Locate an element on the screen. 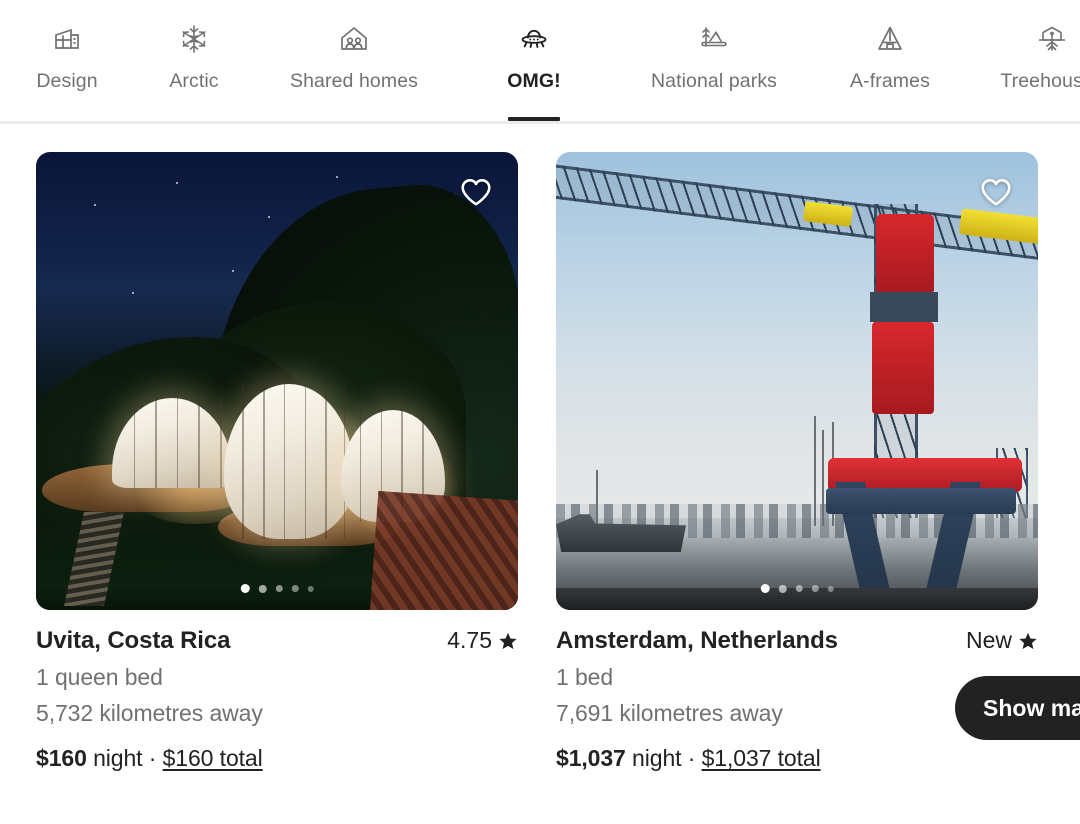 This screenshot has width=1080, height=824. category-tab-label: A-frames is located at coordinates (890, 81).